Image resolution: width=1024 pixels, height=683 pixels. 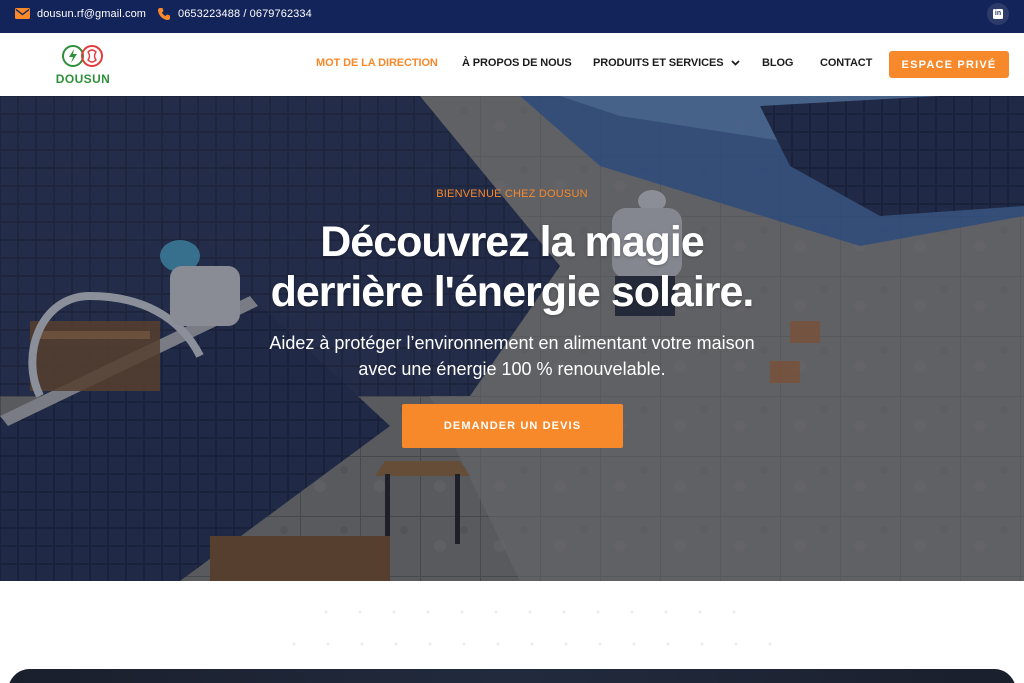 What do you see at coordinates (949, 64) in the screenshot?
I see `espace-prive-button: ESPACE PRIVÉ` at bounding box center [949, 64].